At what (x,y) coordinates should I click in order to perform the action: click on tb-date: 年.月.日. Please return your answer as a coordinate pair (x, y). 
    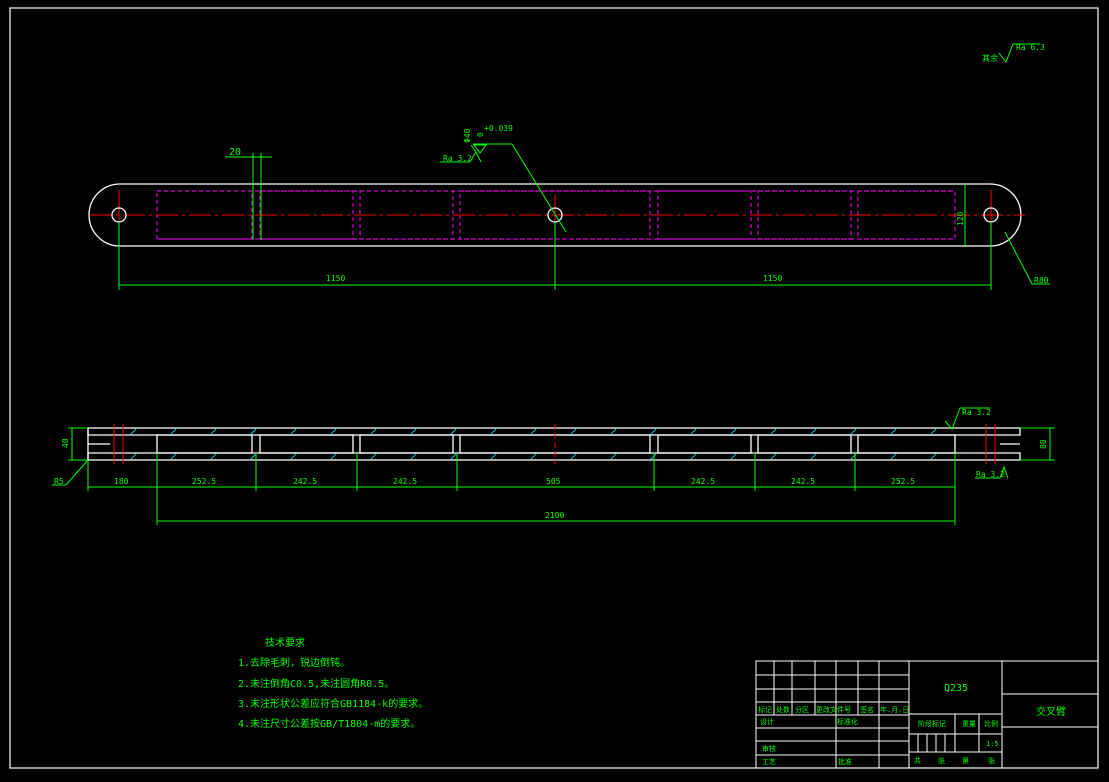
    Looking at the image, I should click on (894, 709).